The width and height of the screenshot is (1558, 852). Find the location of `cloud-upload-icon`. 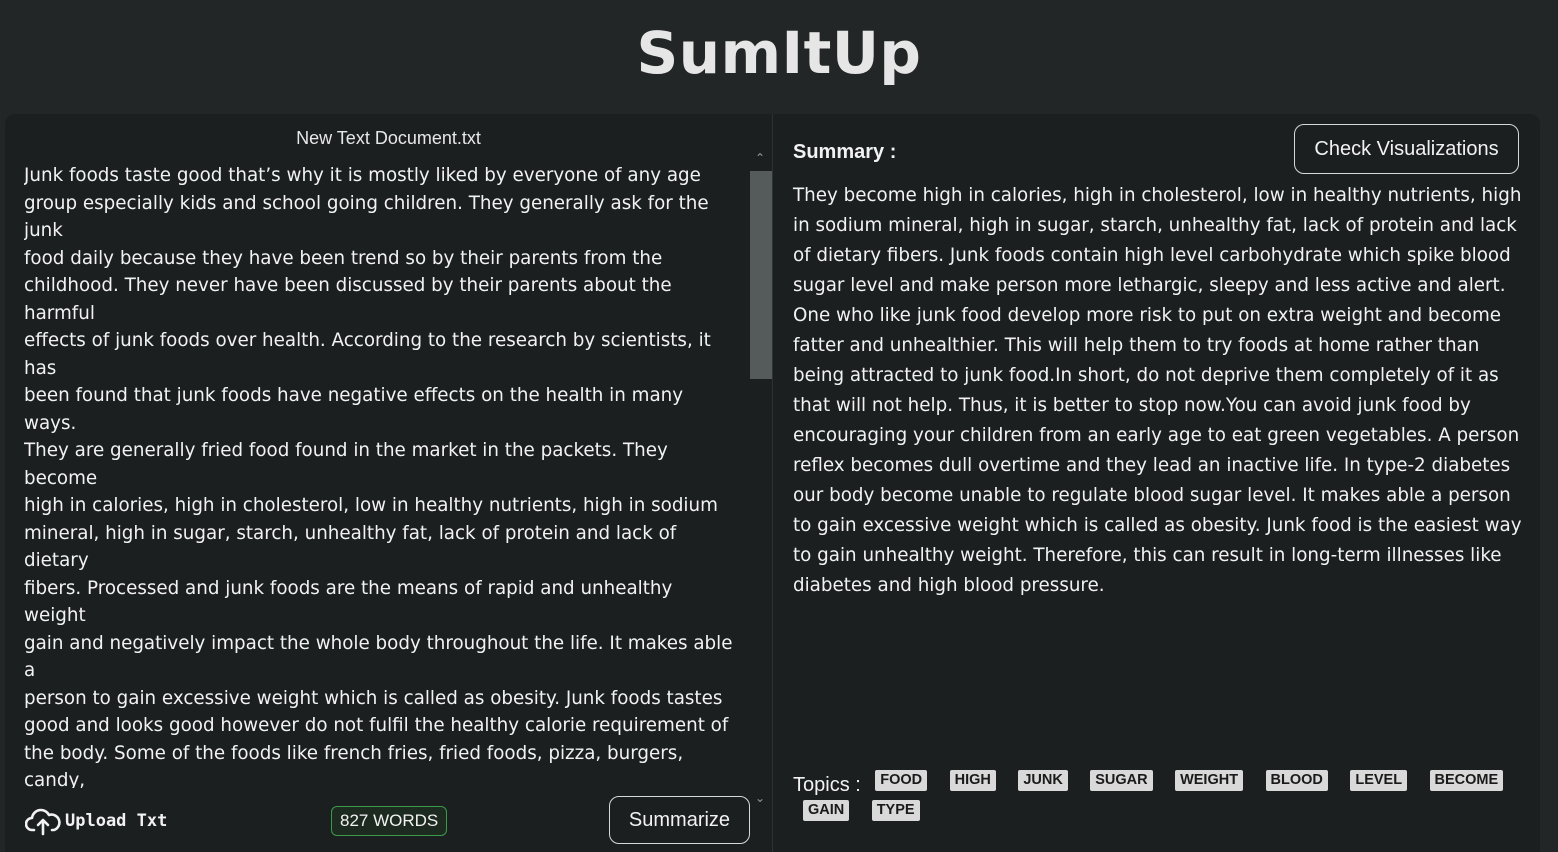

cloud-upload-icon is located at coordinates (43, 821).